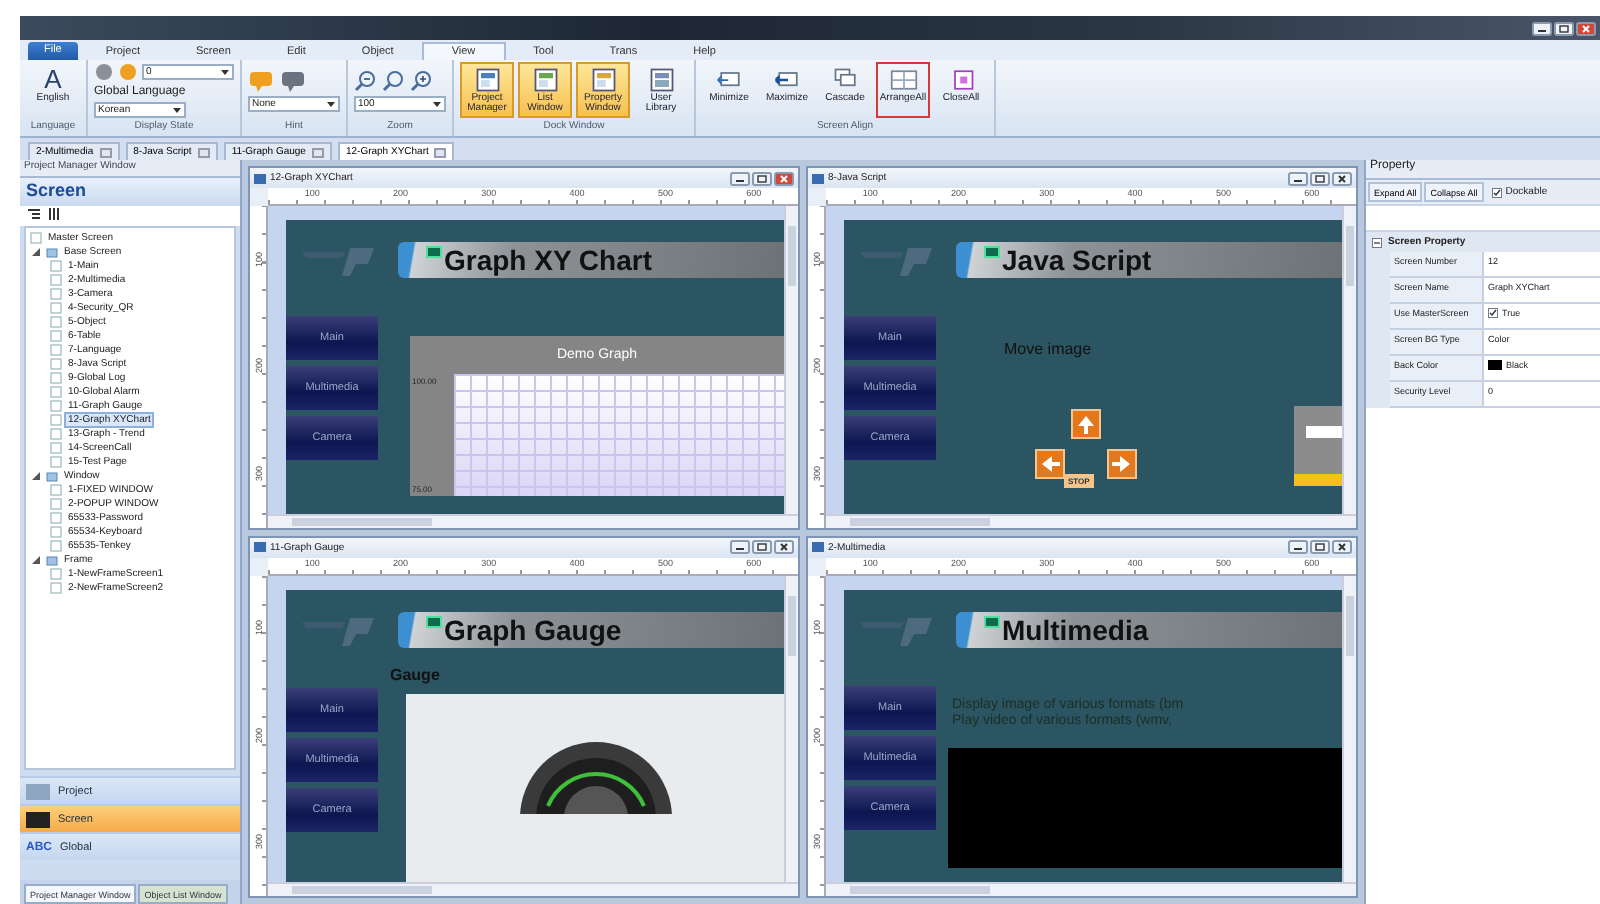  Describe the element at coordinates (1048, 349) in the screenshot. I see `caption: Move image` at that location.